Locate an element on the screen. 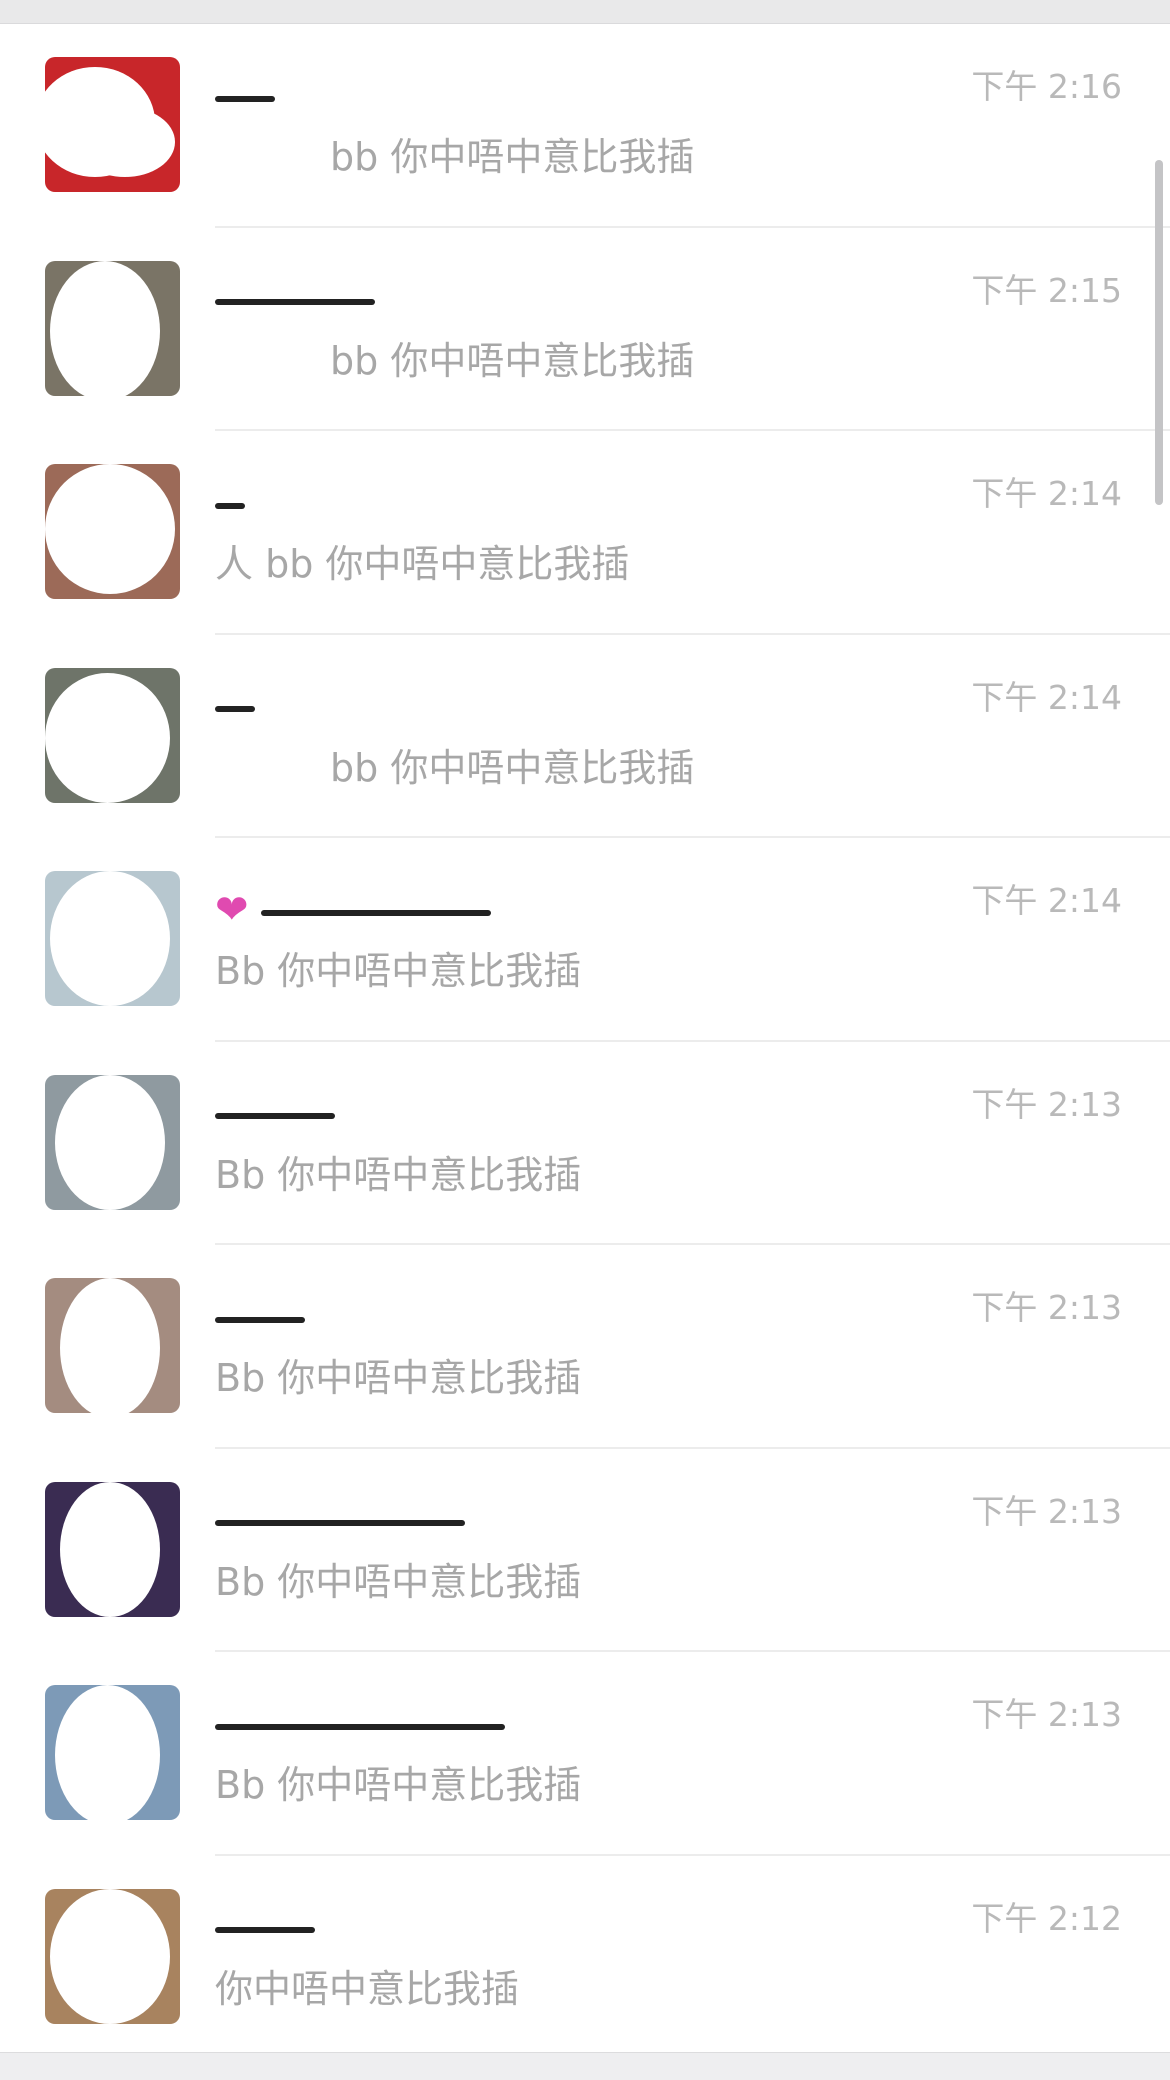 The image size is (1170, 2080). message-time: 下午 2:12 is located at coordinates (1046, 1918).